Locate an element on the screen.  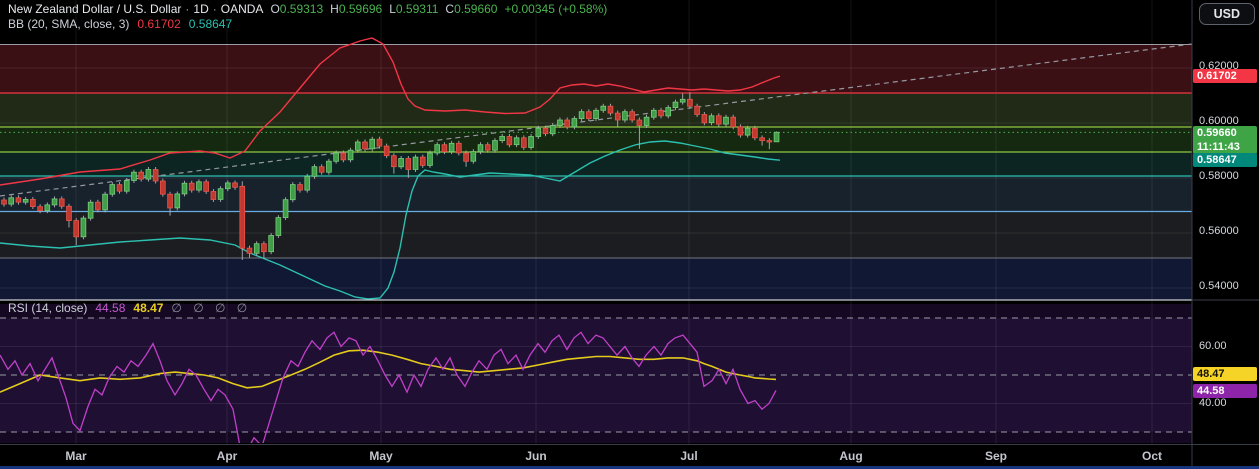
bb-upper-value: 0.61702 is located at coordinates (159, 24).